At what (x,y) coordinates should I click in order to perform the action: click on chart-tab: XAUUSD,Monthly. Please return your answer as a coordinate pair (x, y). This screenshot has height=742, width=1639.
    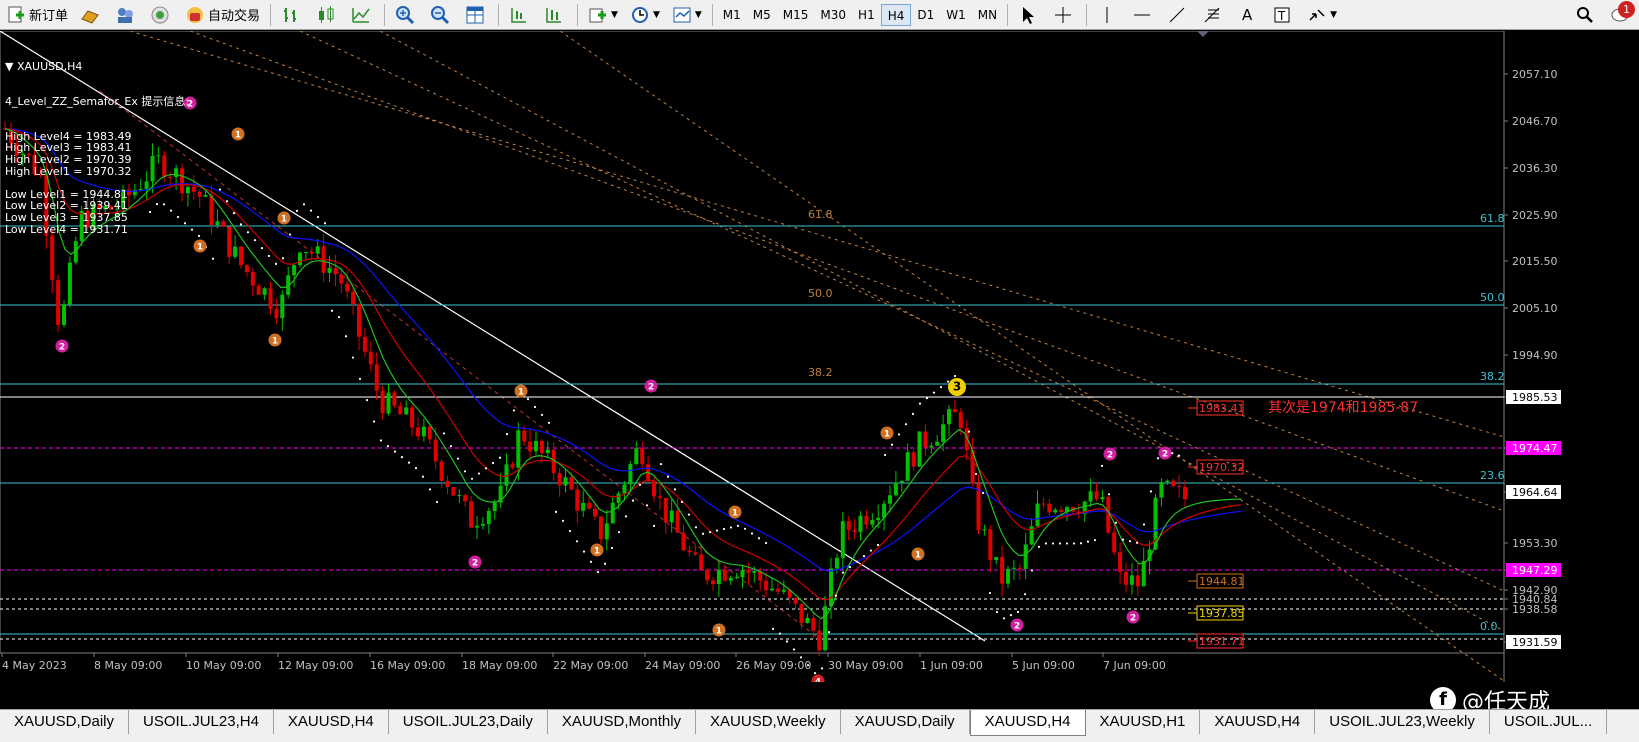
    Looking at the image, I should click on (622, 722).